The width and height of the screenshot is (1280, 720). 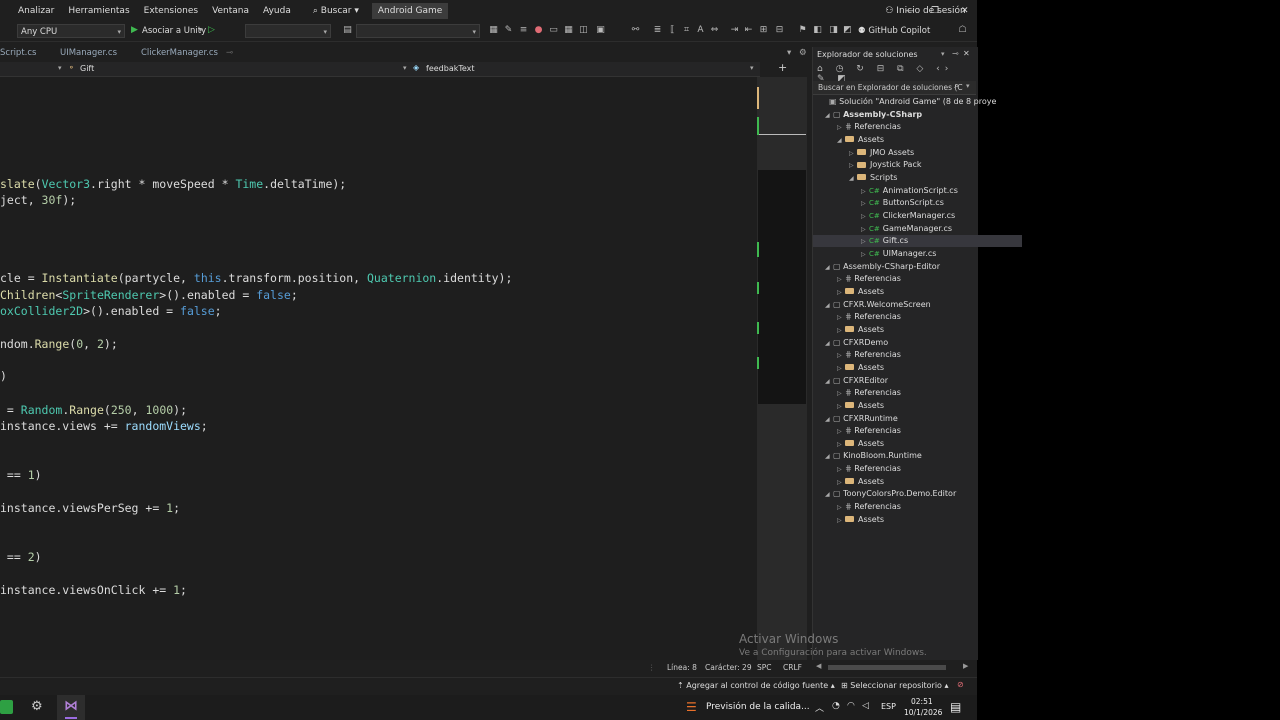 I want to click on uncomment-icon: A, so click(x=700, y=30).